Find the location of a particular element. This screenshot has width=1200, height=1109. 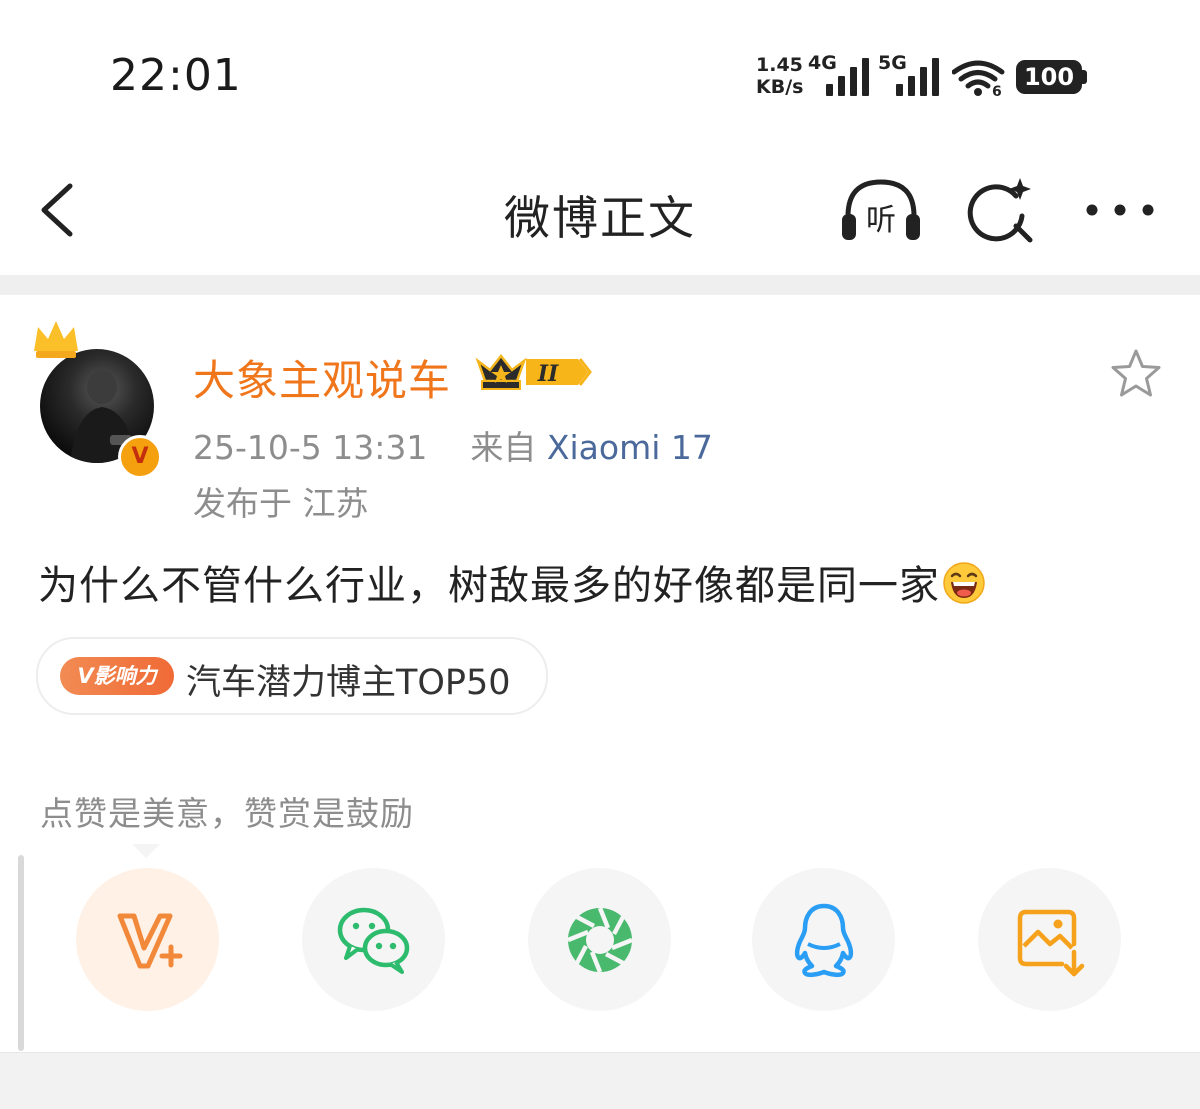

username: 大象主观说车 is located at coordinates (322, 377).